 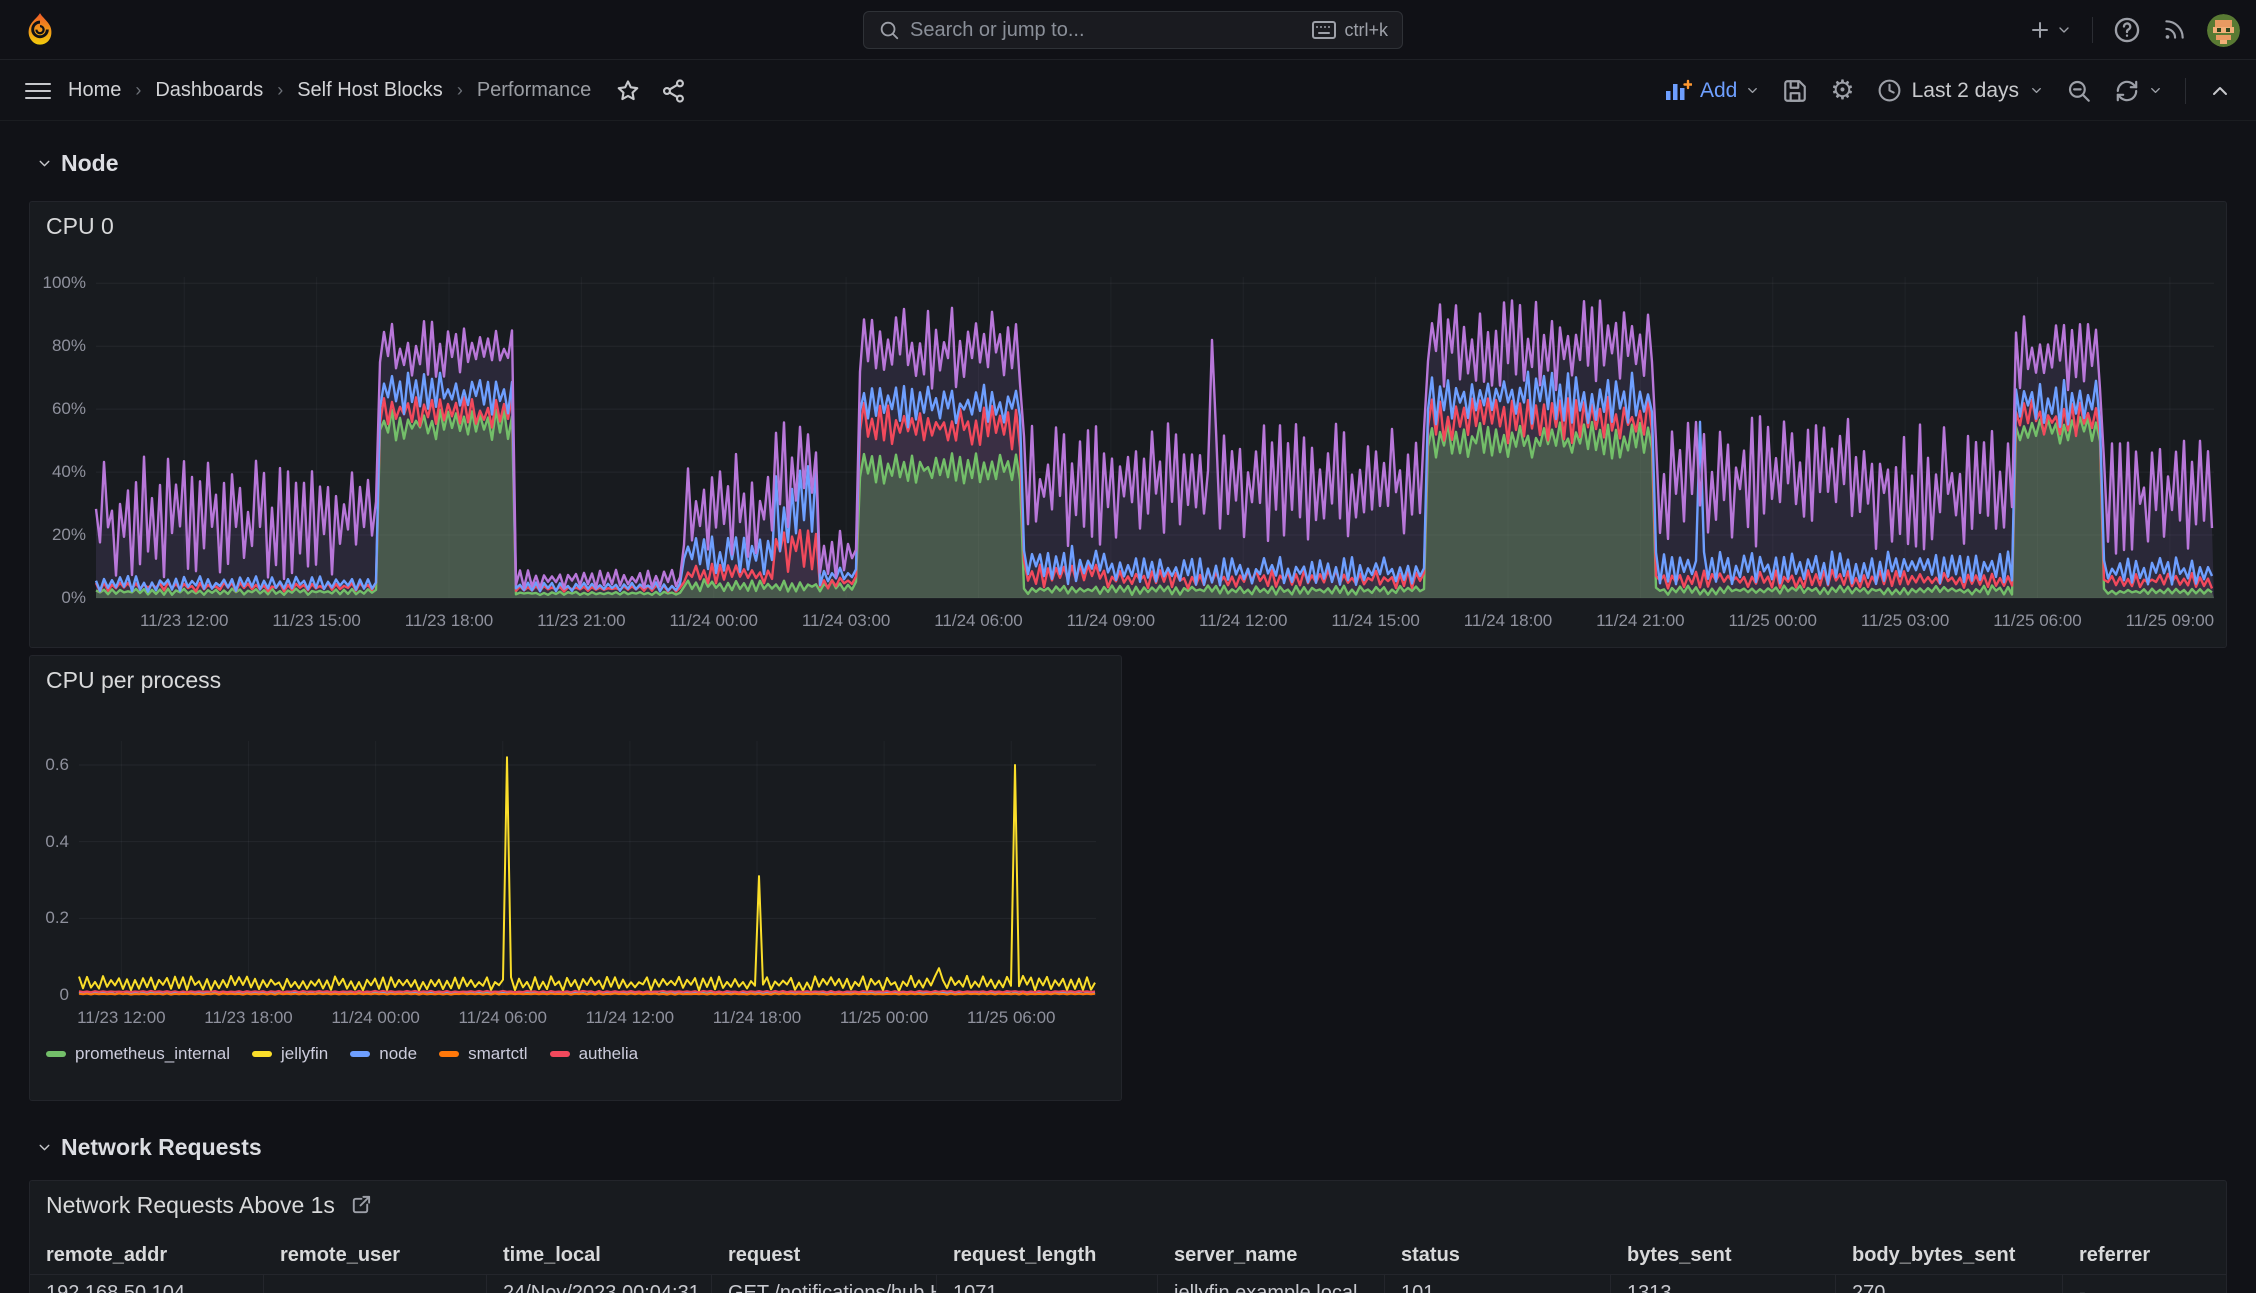 I want to click on section-title: Network Requests, so click(x=161, y=1147).